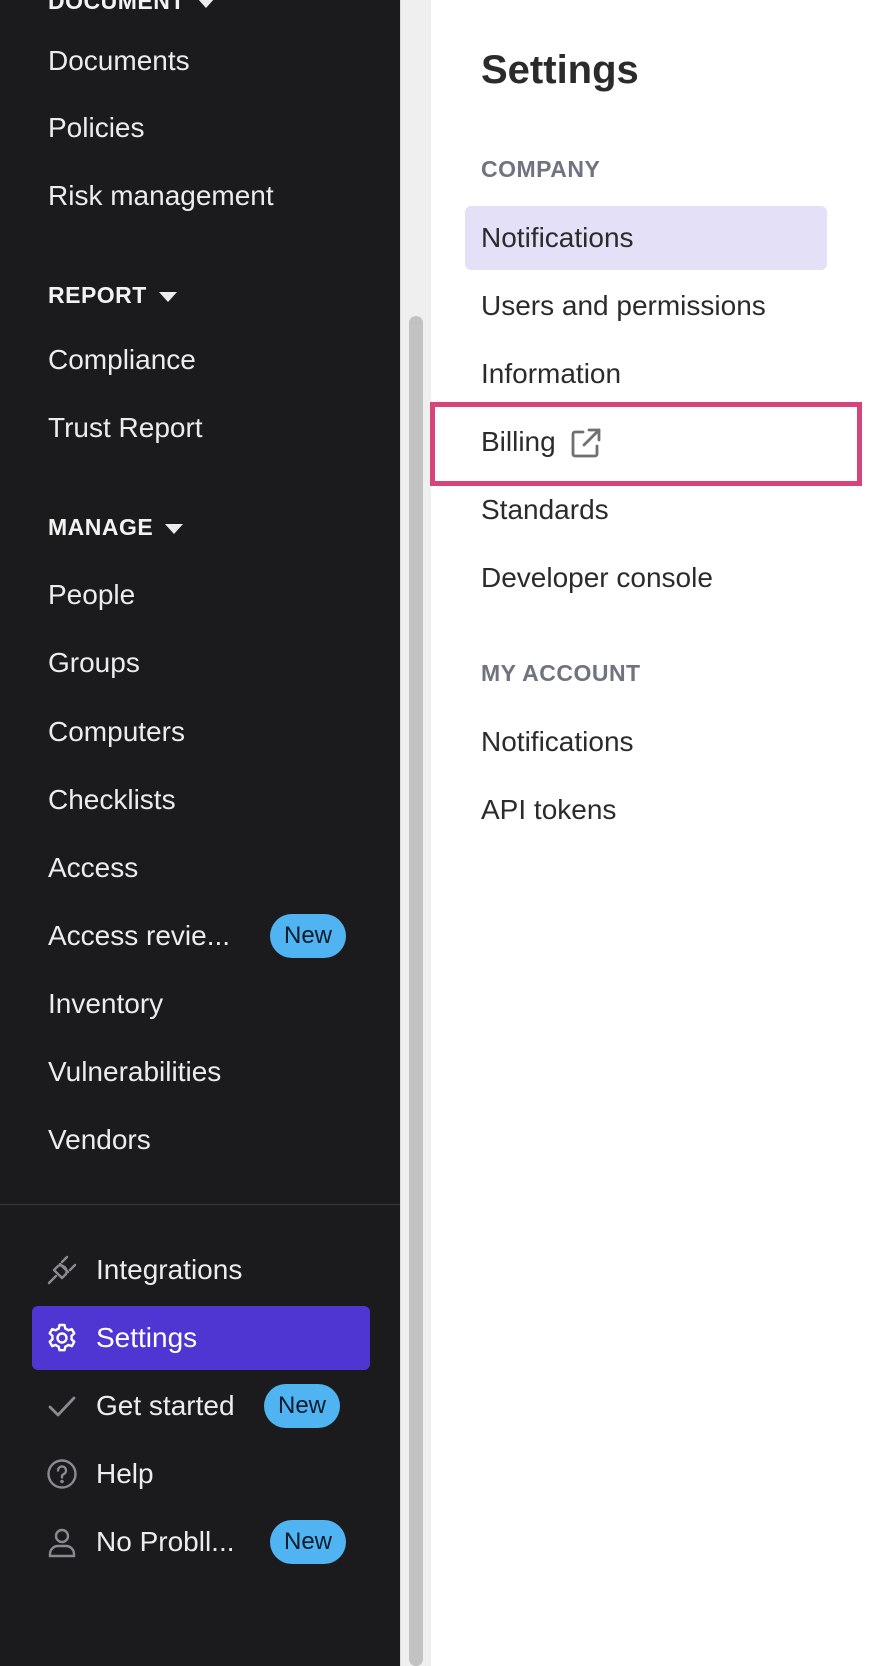 The height and width of the screenshot is (1666, 870). I want to click on section-header-manage: MANAGE, so click(116, 527).